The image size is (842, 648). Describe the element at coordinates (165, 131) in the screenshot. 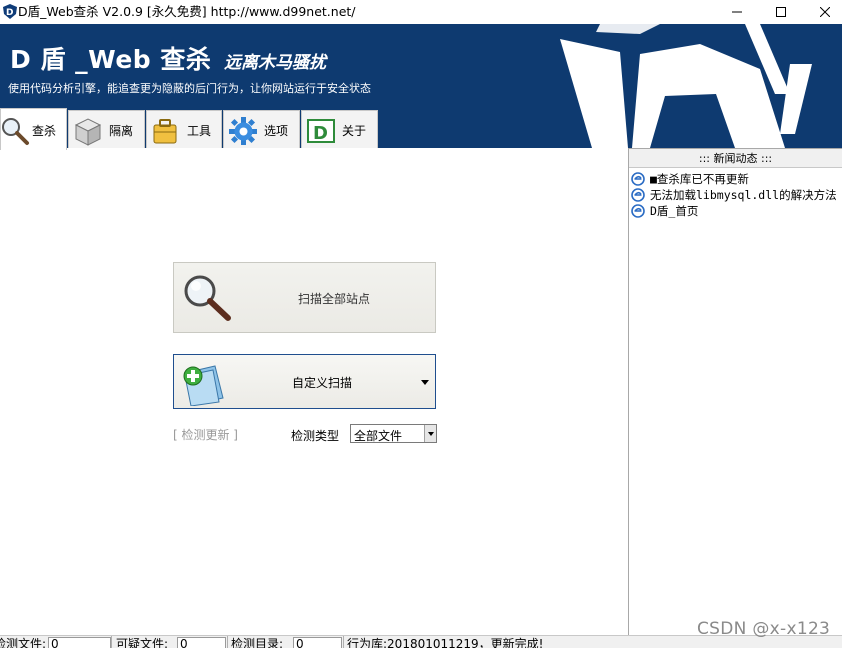

I see `toolbox-icon` at that location.